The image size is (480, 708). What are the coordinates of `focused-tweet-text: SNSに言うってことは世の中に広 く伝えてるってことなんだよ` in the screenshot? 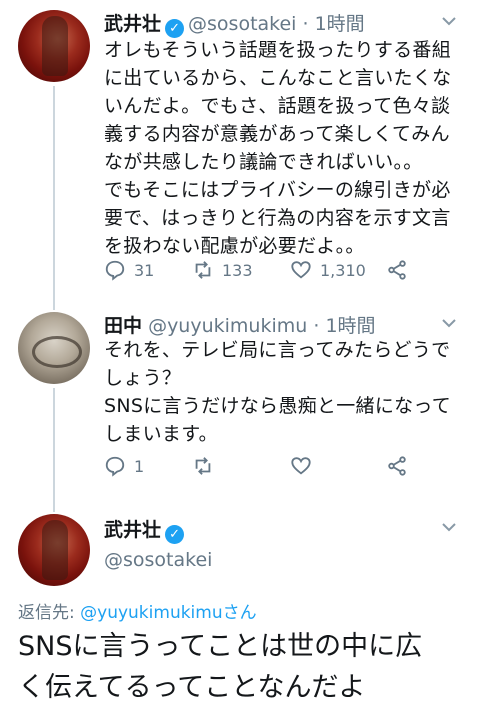 It's located at (220, 667).